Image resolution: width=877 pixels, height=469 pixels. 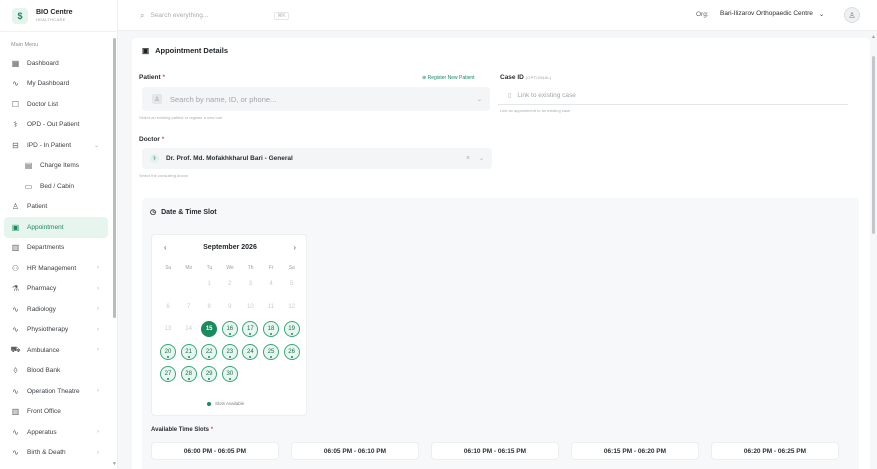 I want to click on weekday-label: We, so click(x=230, y=268).